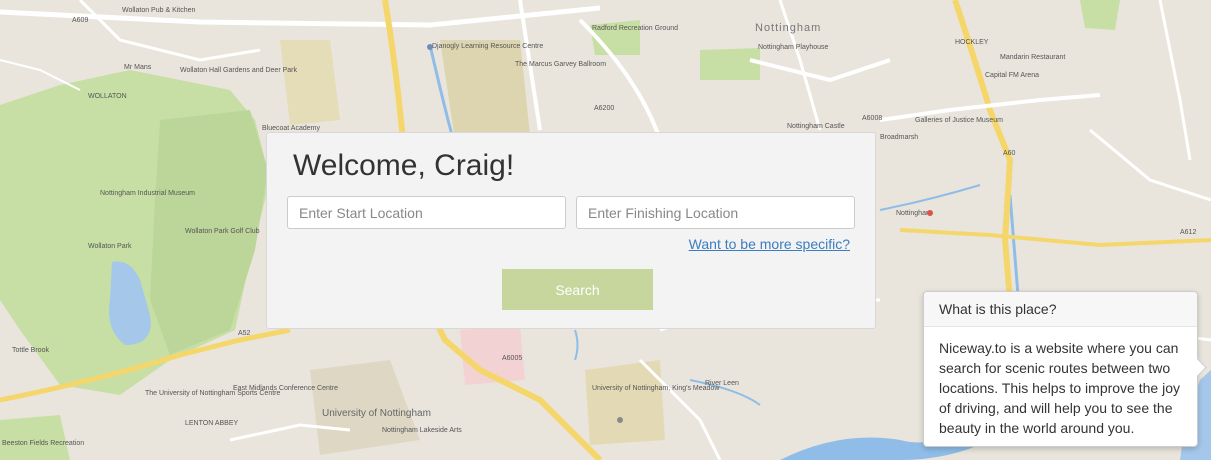 The image size is (1211, 460). What do you see at coordinates (872, 118) in the screenshot?
I see `map-label-a6008: A6008` at bounding box center [872, 118].